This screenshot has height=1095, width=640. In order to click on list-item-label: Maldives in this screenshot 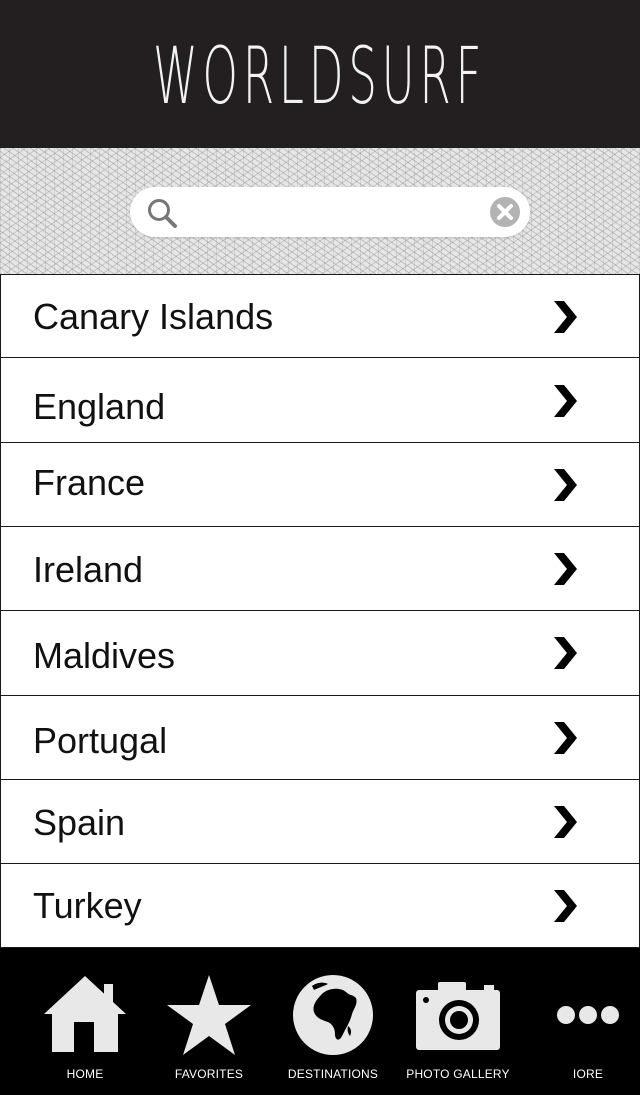, I will do `click(104, 655)`.